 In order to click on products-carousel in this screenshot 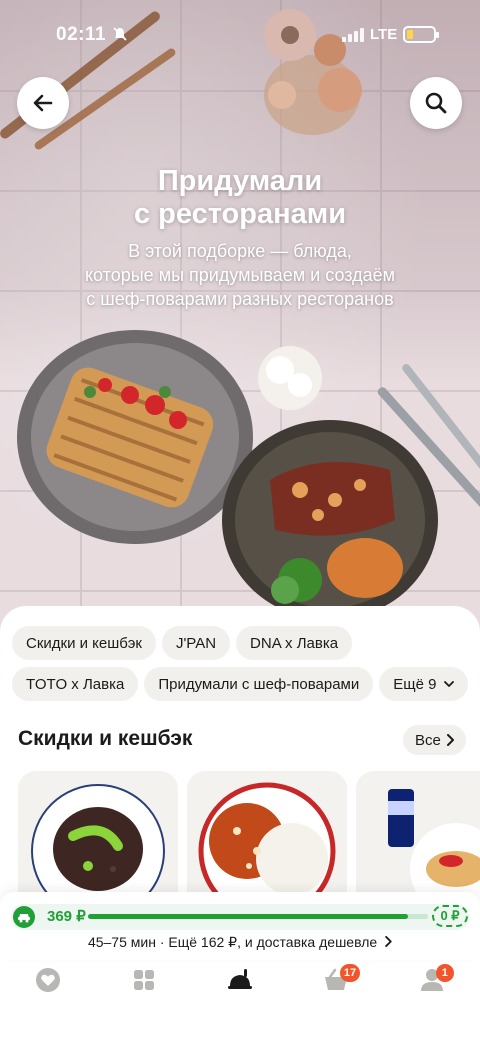, I will do `click(249, 834)`.